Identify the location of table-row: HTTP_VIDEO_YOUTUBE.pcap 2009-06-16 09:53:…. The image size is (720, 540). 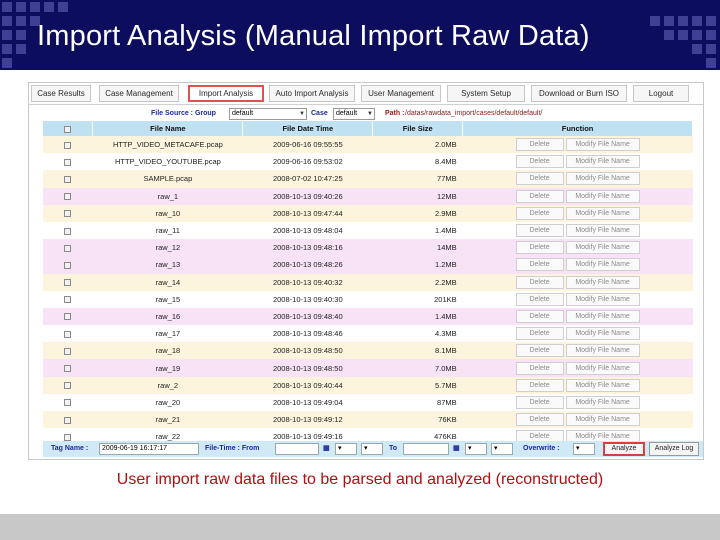
(368, 162).